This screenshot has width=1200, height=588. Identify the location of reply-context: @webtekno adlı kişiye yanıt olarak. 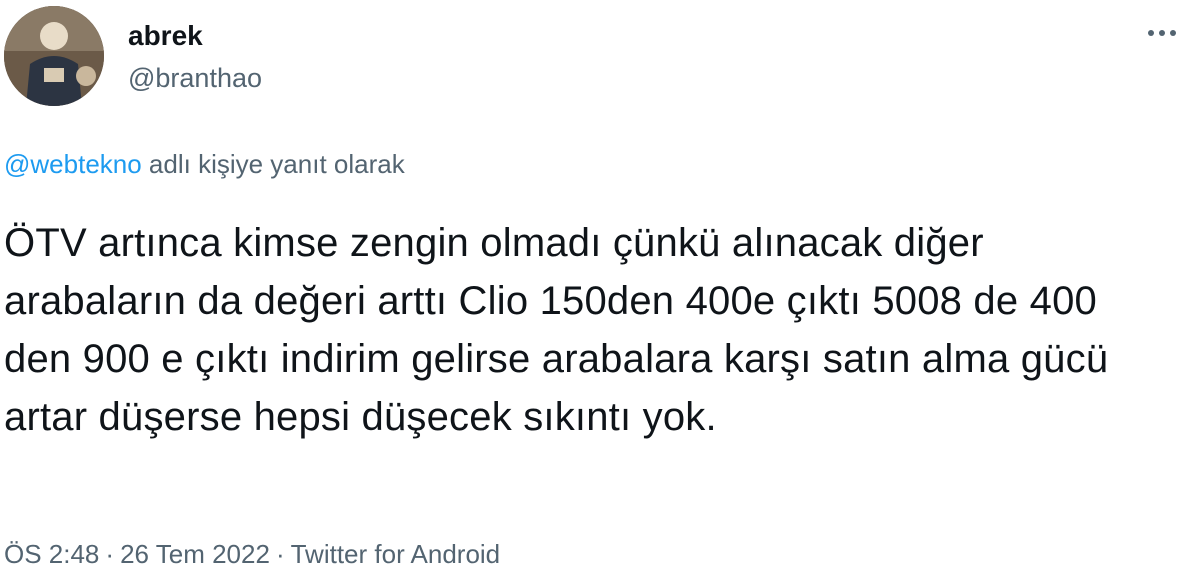
(204, 164).